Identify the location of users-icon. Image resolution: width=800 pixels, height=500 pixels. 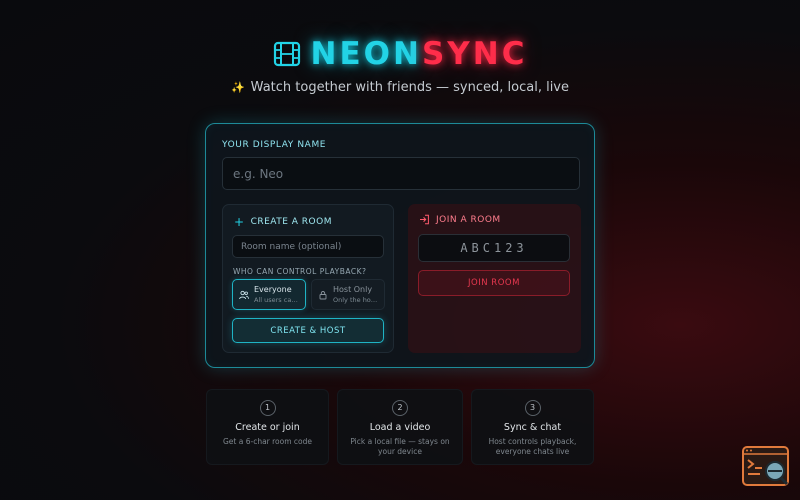
(244, 294).